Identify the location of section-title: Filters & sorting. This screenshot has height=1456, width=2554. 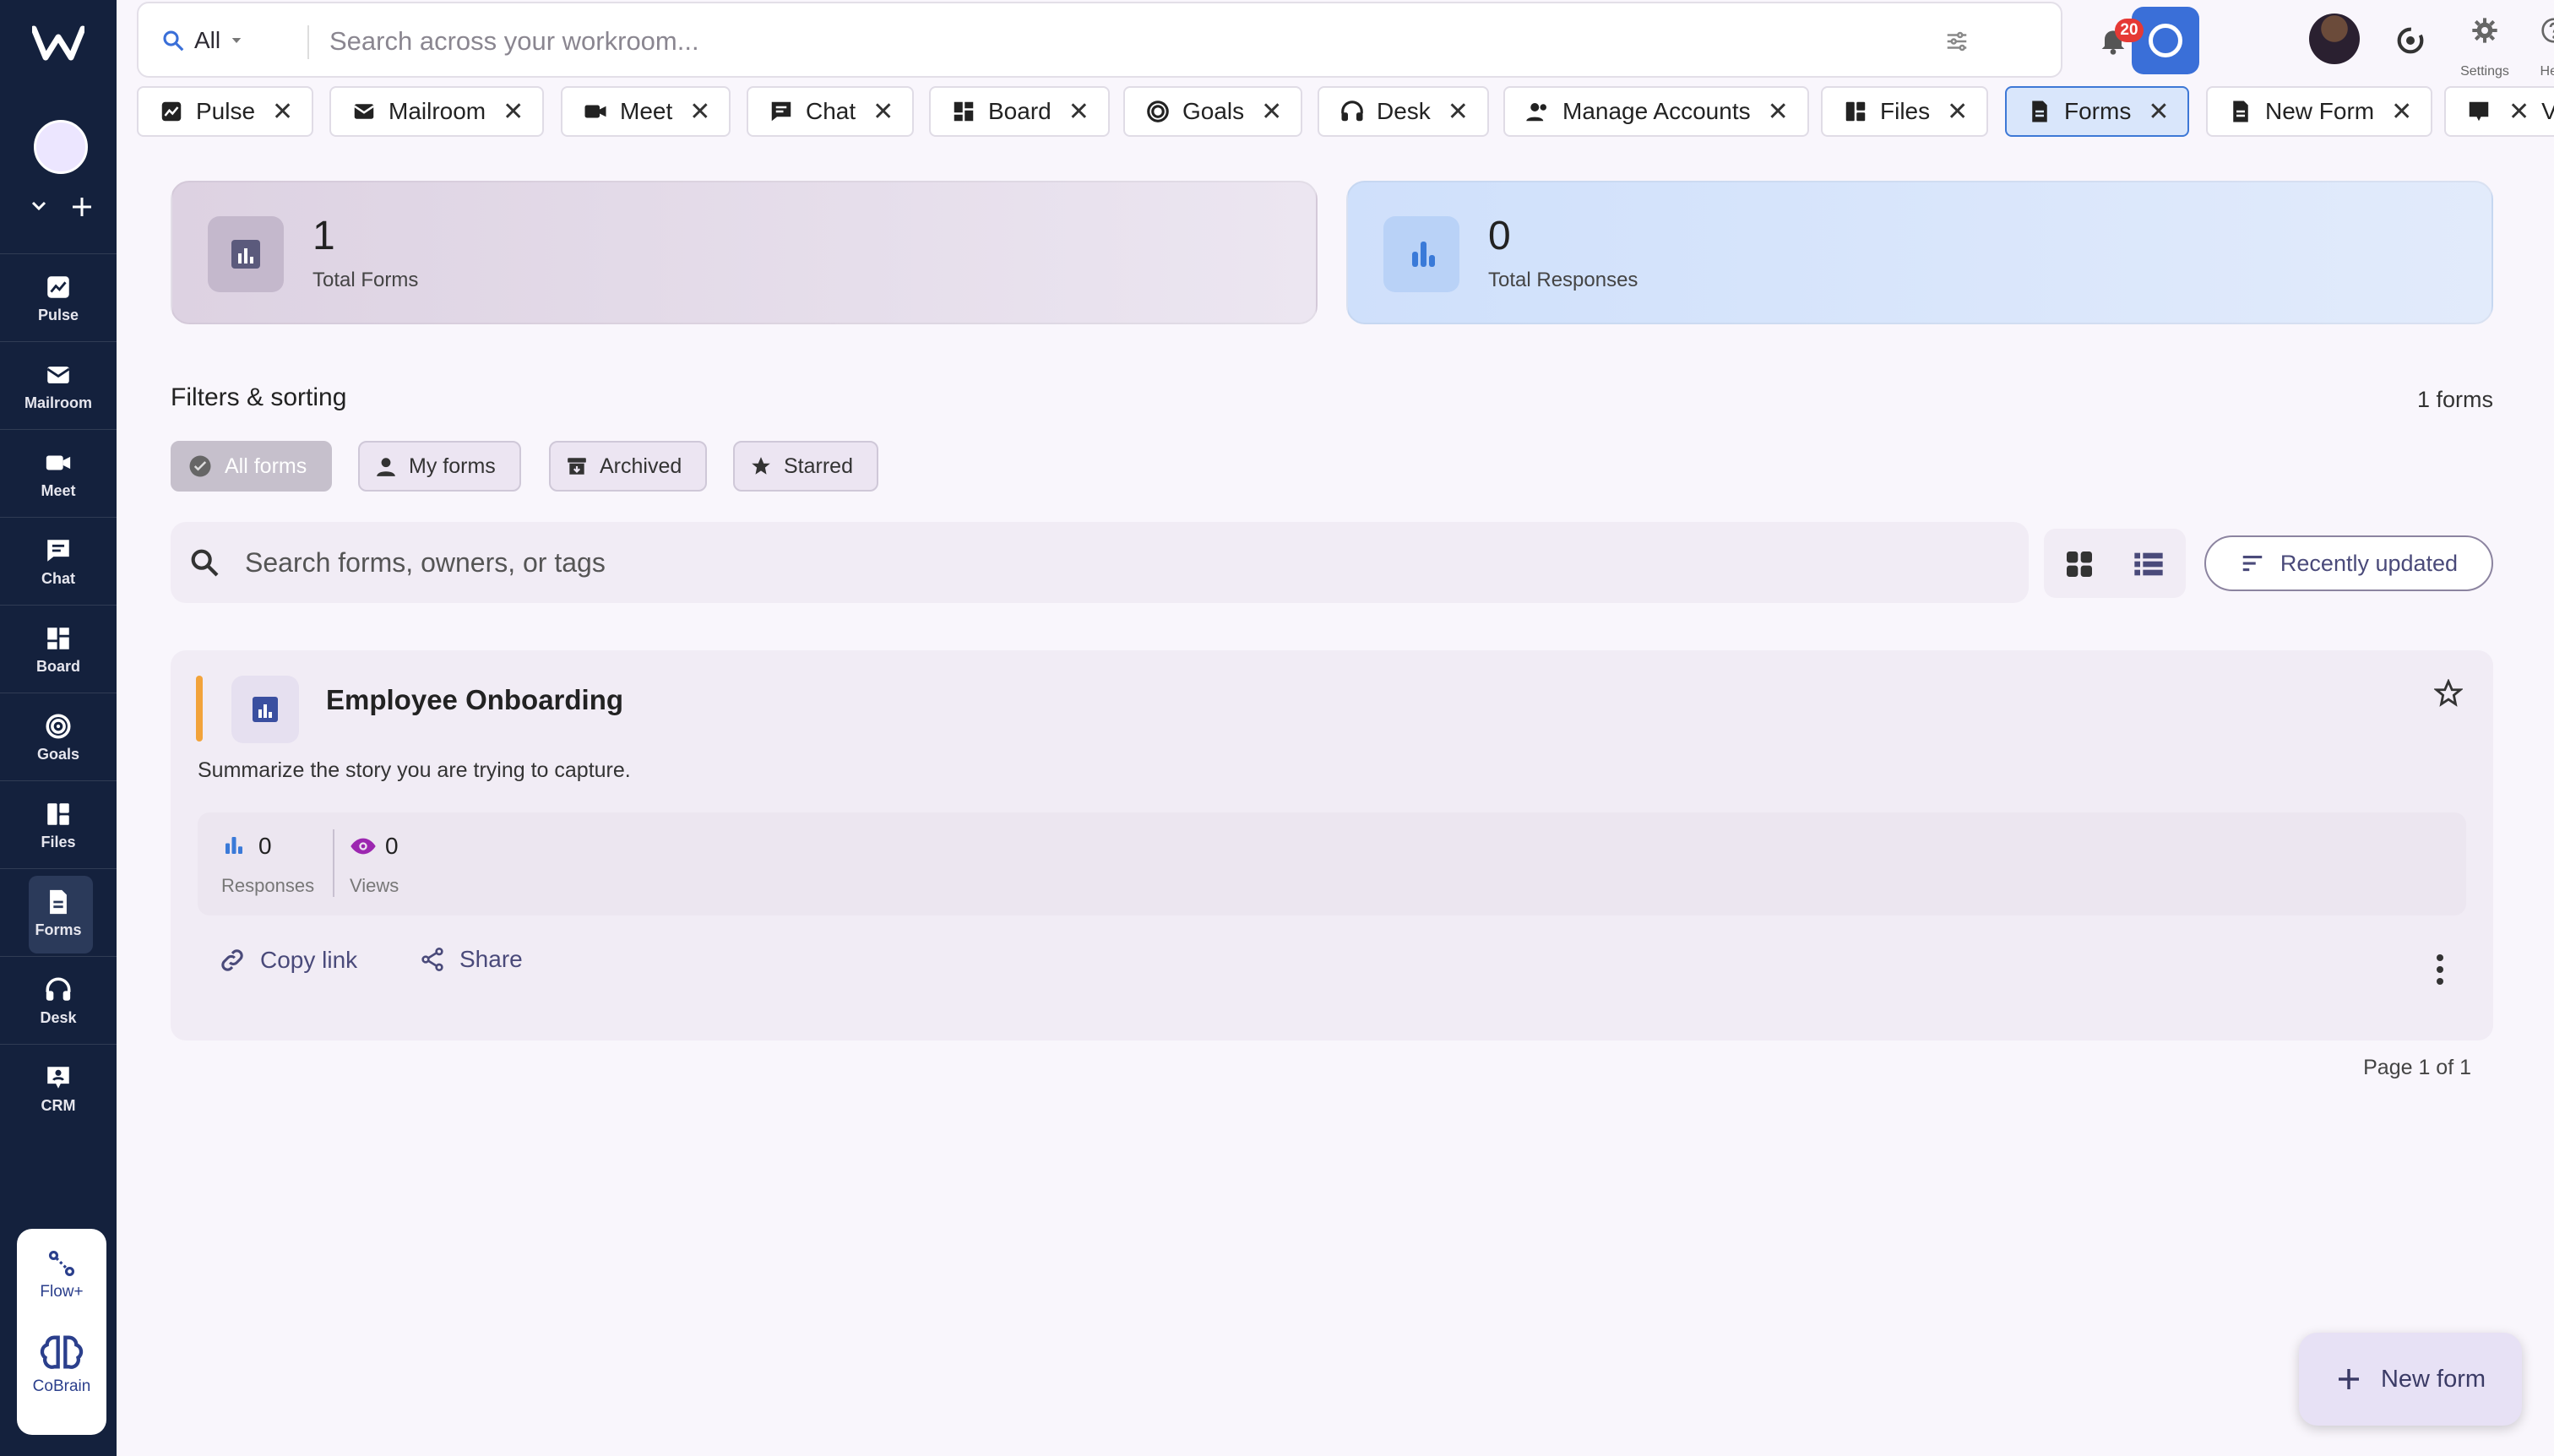
(259, 397).